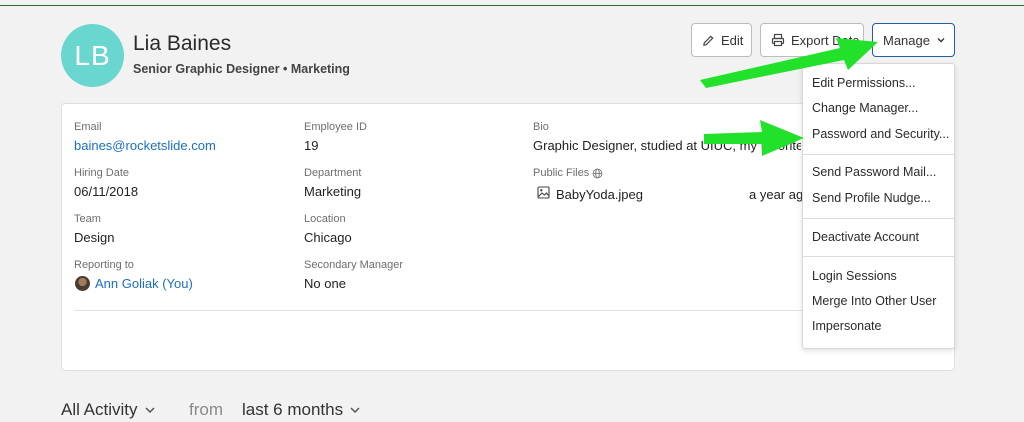 The width and height of the screenshot is (1024, 422). Describe the element at coordinates (543, 195) in the screenshot. I see `image-file-icon` at that location.